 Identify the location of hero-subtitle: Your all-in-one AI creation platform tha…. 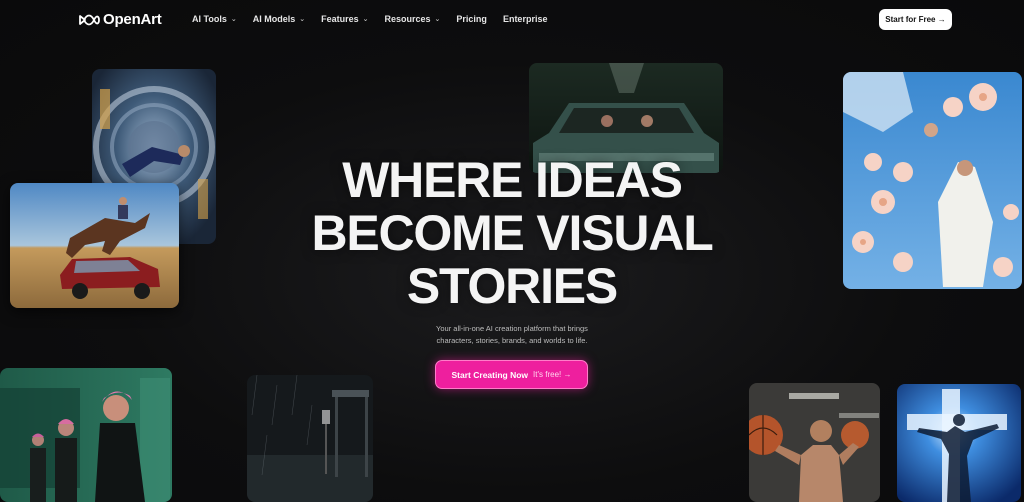
(512, 335).